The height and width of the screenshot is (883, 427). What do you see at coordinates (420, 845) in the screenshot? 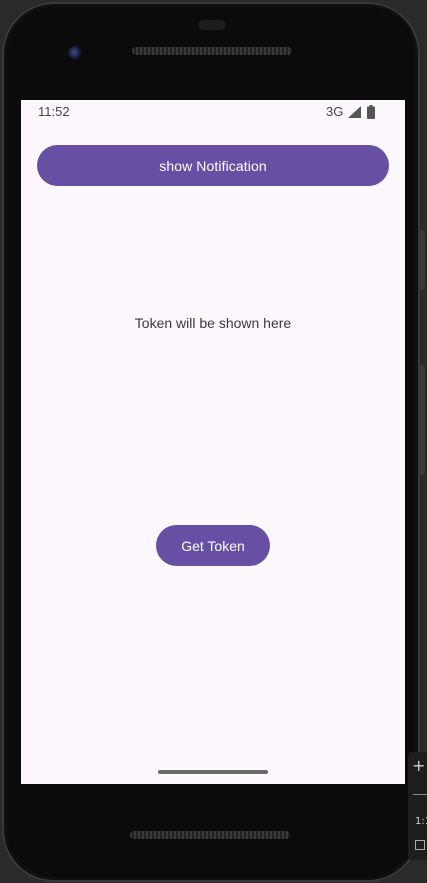
I see `frame-icon` at bounding box center [420, 845].